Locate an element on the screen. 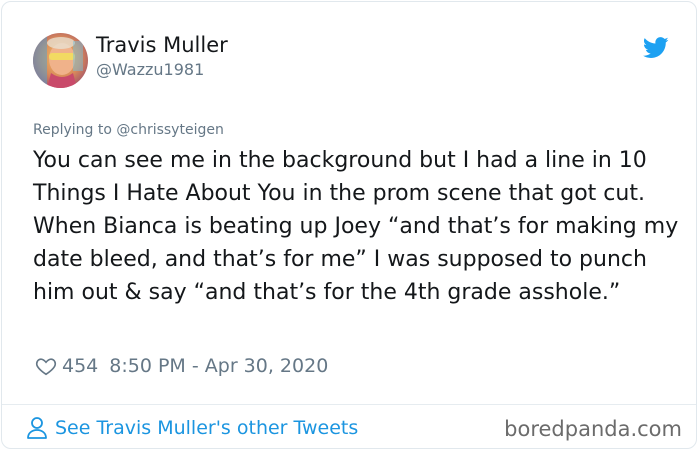  author-handle: @Wazzu1981 is located at coordinates (150, 69).